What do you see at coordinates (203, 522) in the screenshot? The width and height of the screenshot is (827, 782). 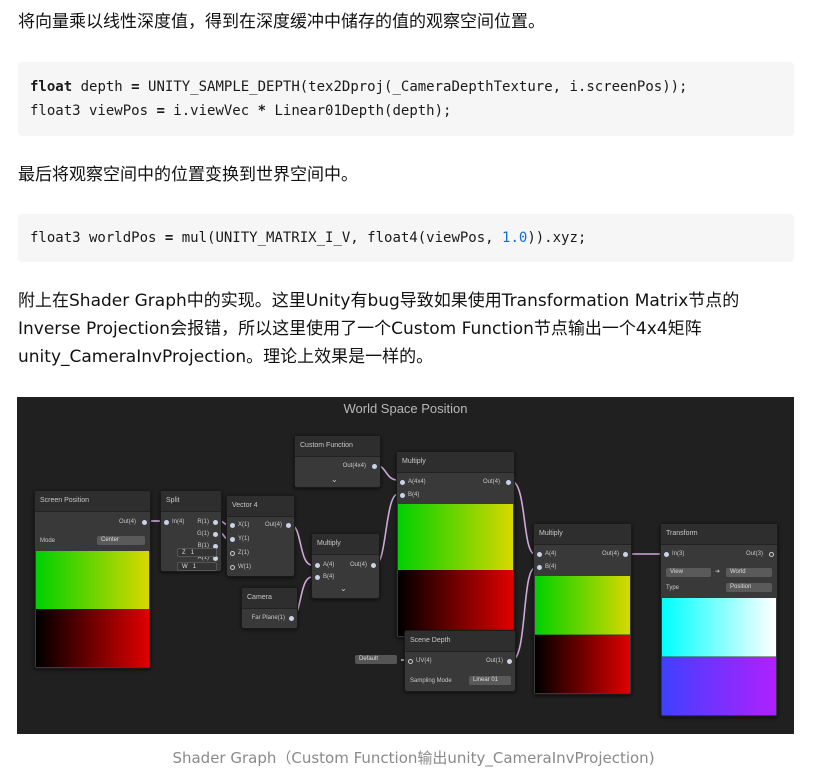 I see `port-label: R(1)` at bounding box center [203, 522].